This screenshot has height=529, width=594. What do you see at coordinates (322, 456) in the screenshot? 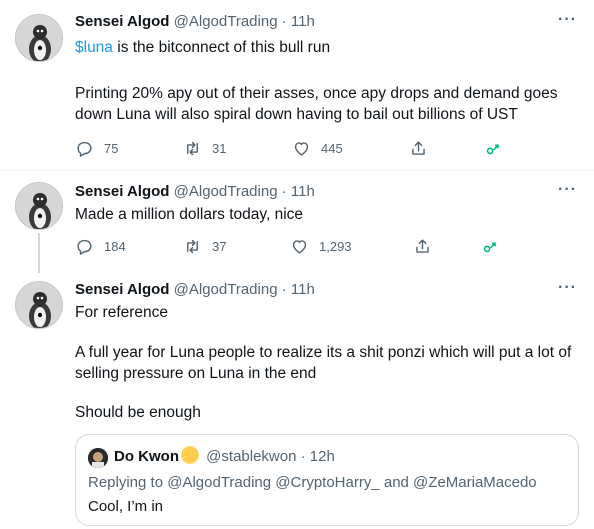
I see `timestamp: 12h` at bounding box center [322, 456].